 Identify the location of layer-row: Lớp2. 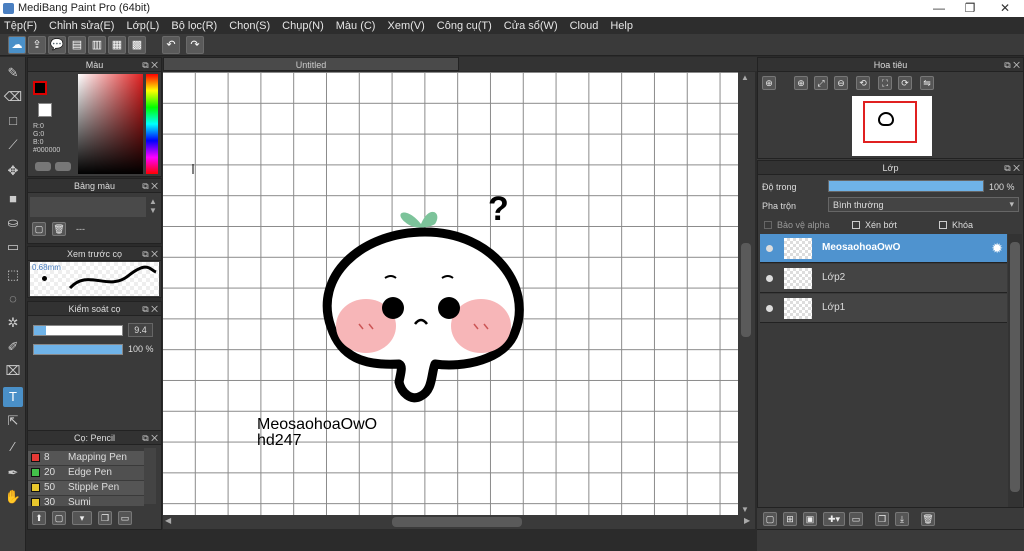
(883, 278).